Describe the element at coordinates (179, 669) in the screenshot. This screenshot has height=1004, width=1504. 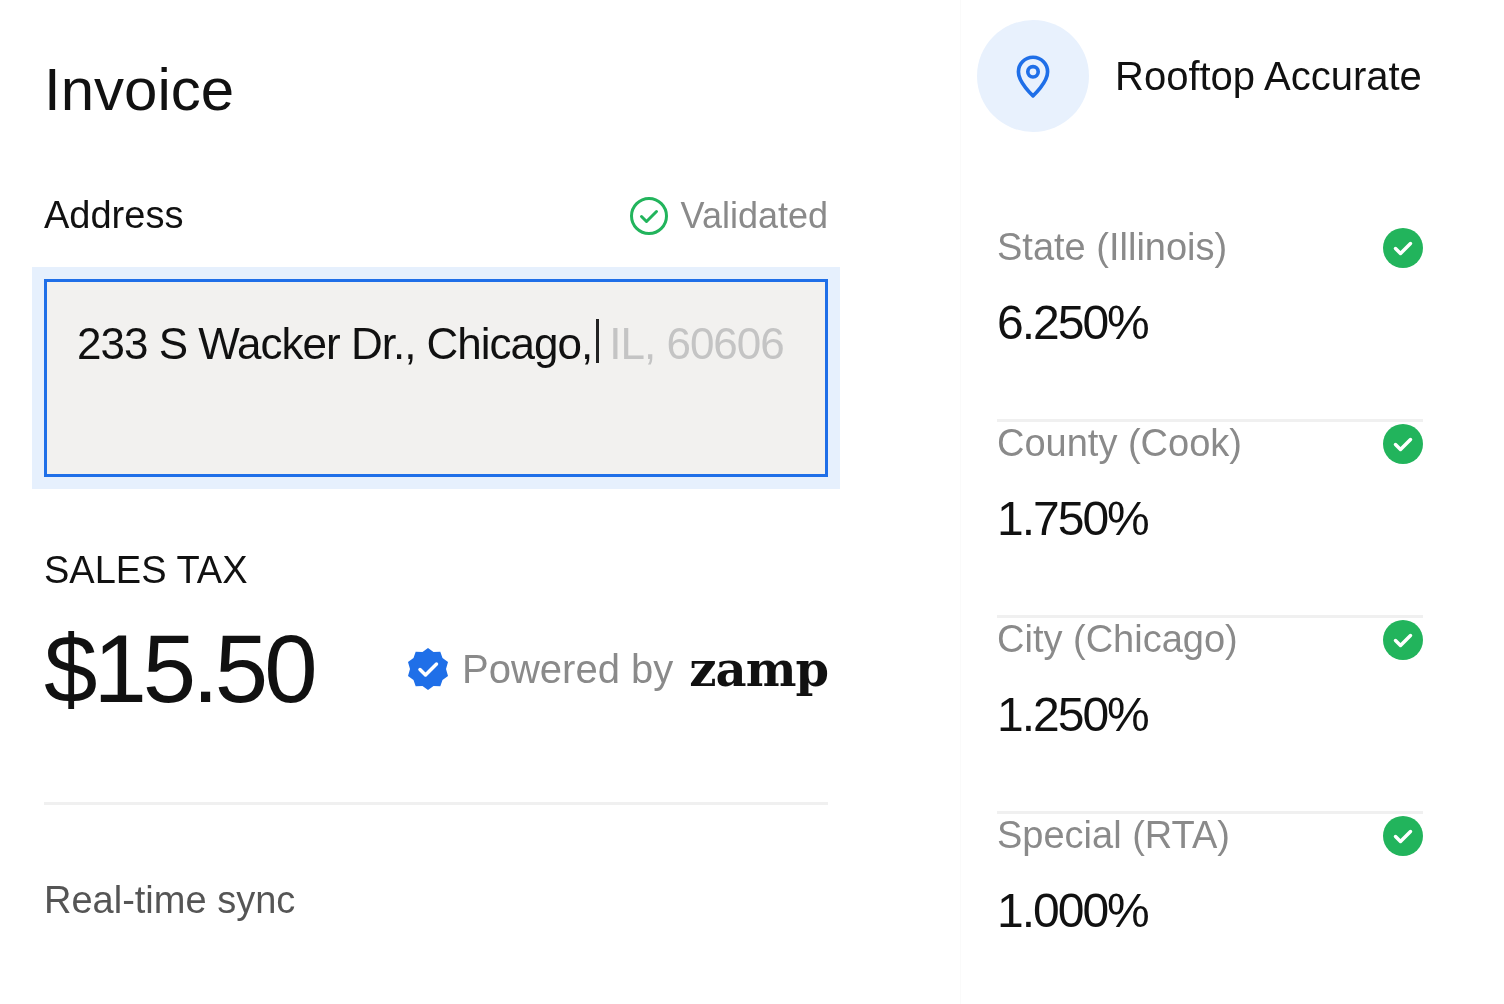
I see `sales-tax-amount: $15.50` at that location.